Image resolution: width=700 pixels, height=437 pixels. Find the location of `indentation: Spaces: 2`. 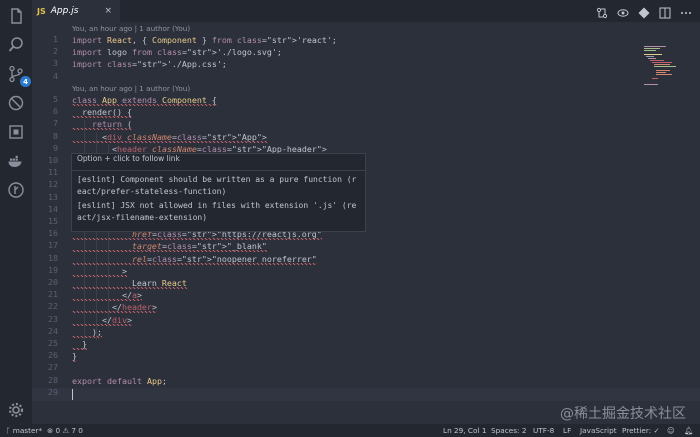

indentation: Spaces: 2 is located at coordinates (508, 430).